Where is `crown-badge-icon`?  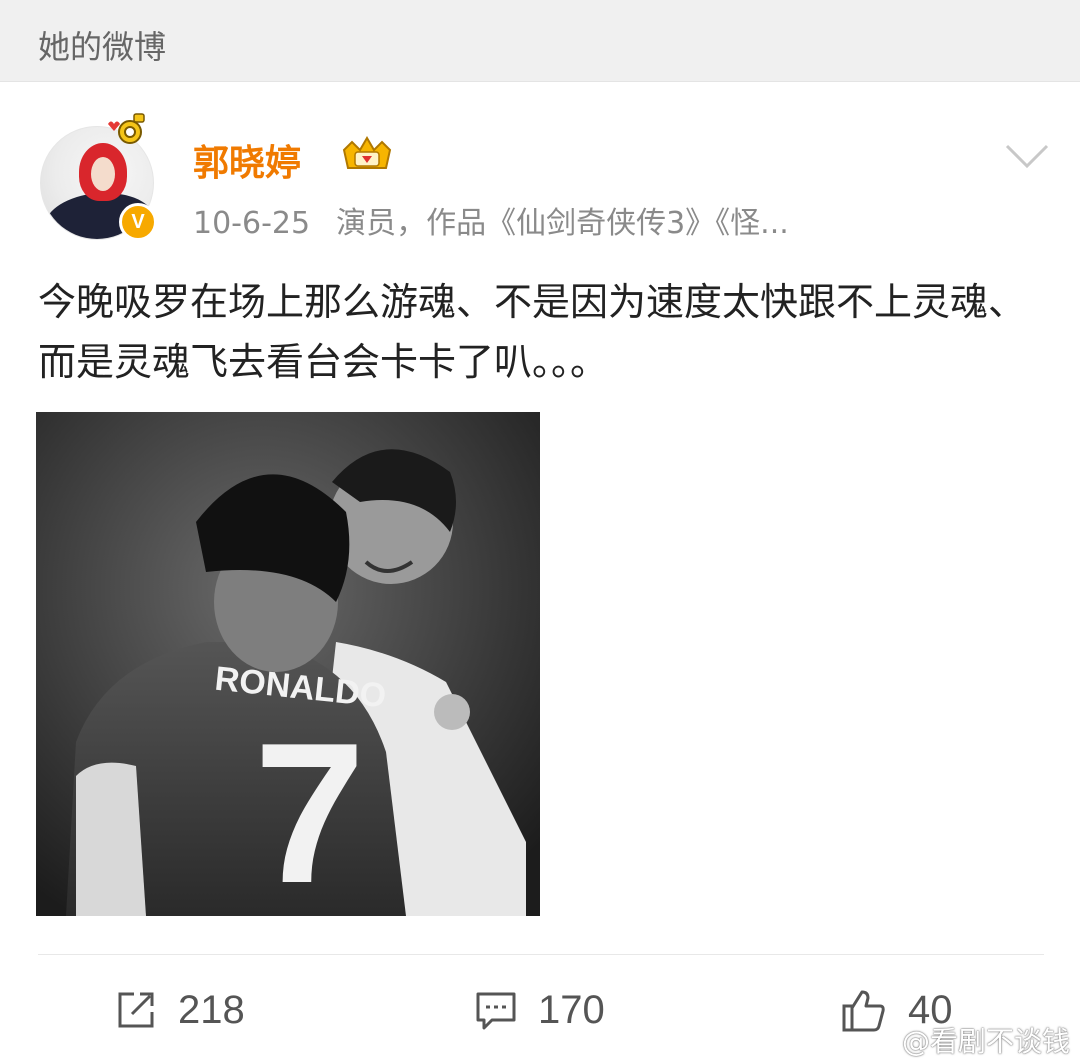
crown-badge-icon is located at coordinates (367, 154).